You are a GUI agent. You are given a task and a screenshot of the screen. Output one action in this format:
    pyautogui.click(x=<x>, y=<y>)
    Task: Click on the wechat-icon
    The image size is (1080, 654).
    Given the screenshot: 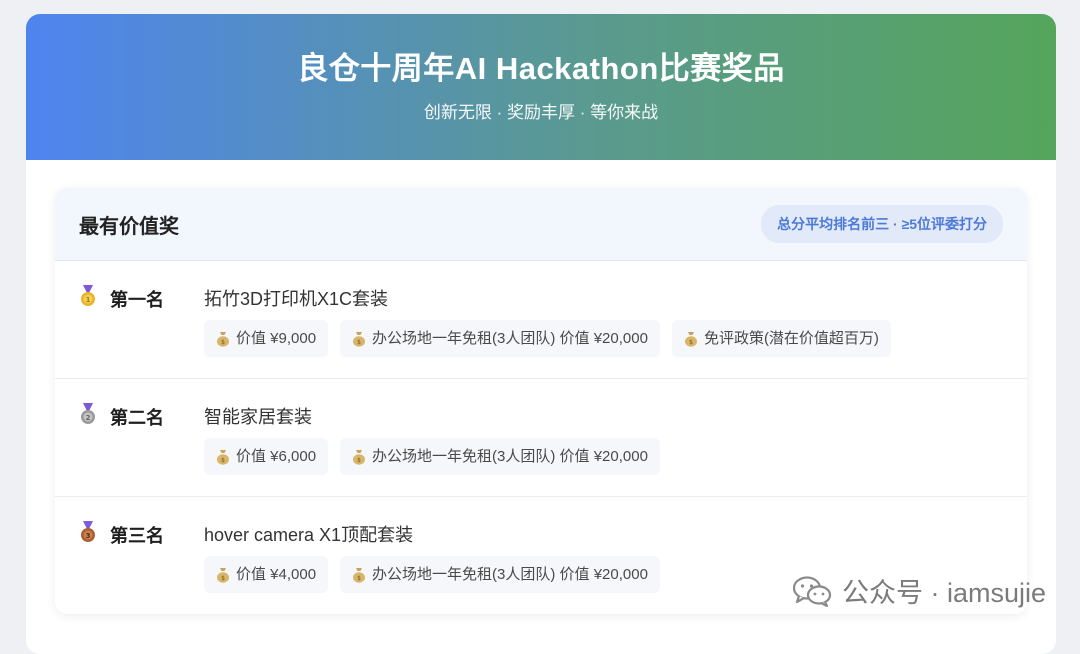 What is the action you would take?
    pyautogui.click(x=812, y=591)
    